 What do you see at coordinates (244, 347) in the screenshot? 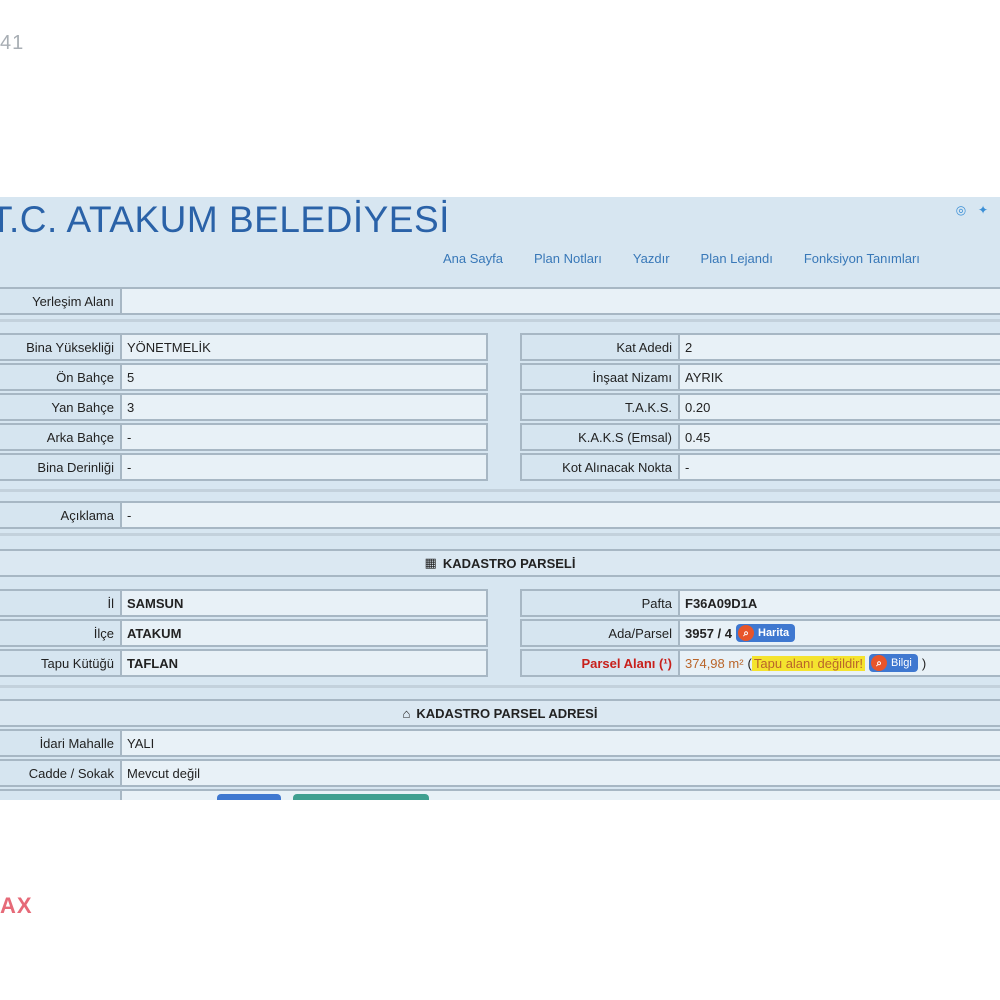
I see `bina-yuksekligi-row: Bina Yüksekliği YÖNETMELİK` at bounding box center [244, 347].